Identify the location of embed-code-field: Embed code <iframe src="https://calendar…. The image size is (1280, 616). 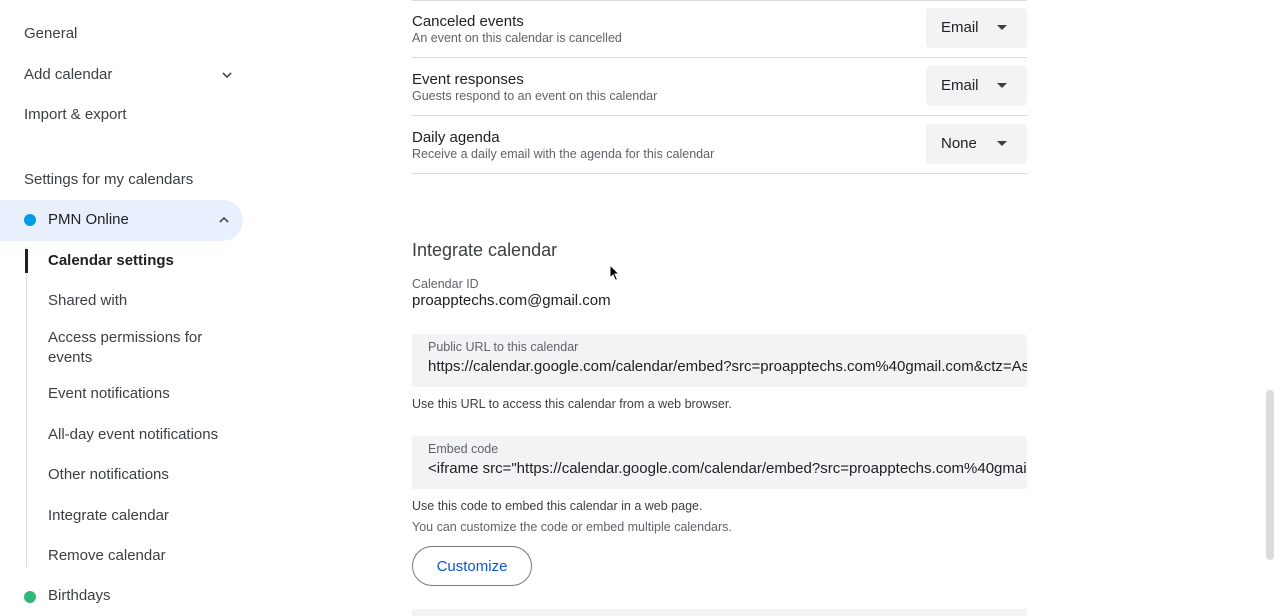
(719, 462).